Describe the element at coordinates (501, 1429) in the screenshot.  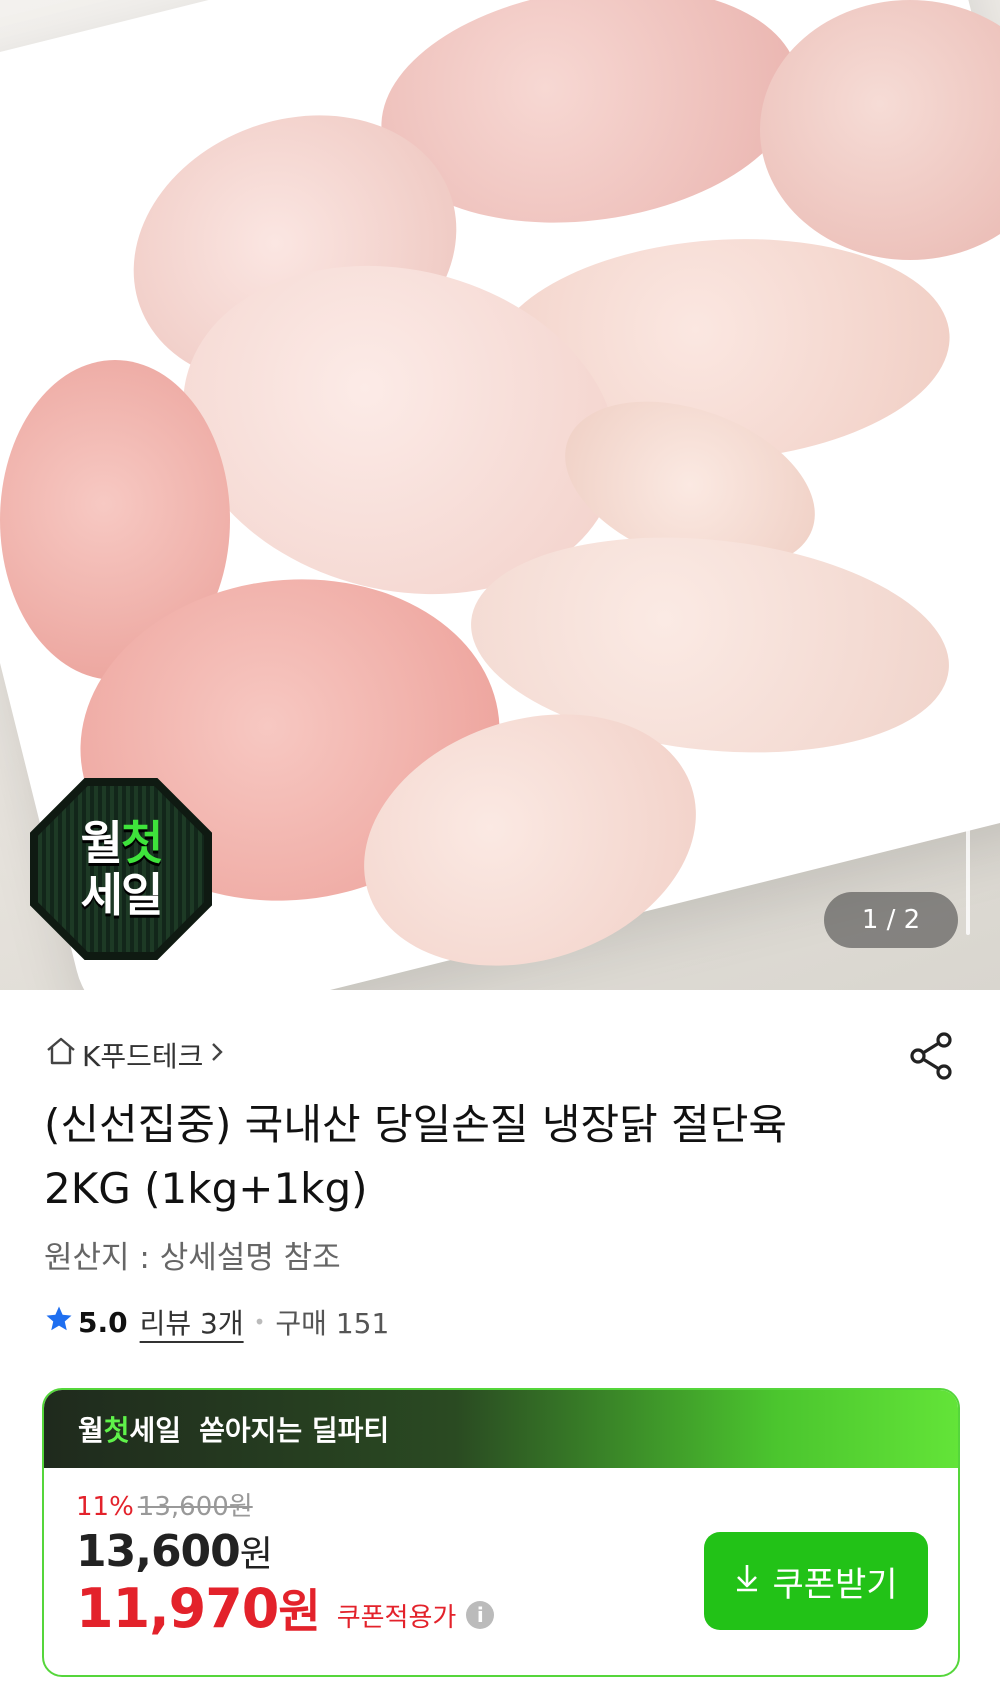
I see `deal-banner: 월 첫 세일 쏟아지는 딜파티` at that location.